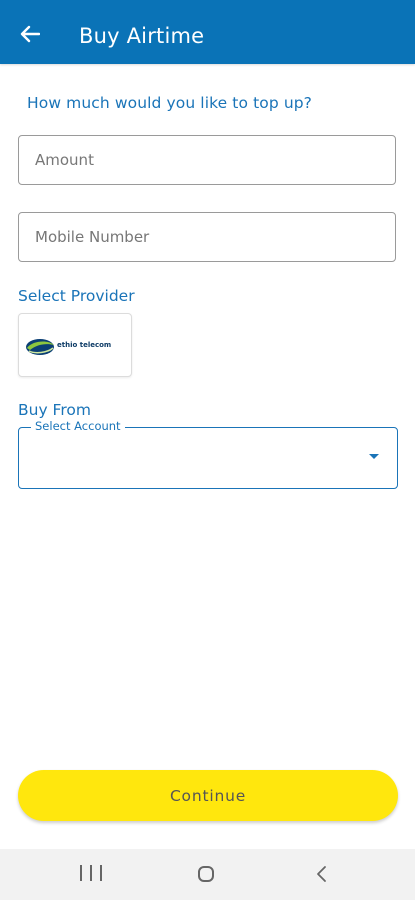  What do you see at coordinates (78, 426) in the screenshot?
I see `select-account-label: Select Account` at bounding box center [78, 426].